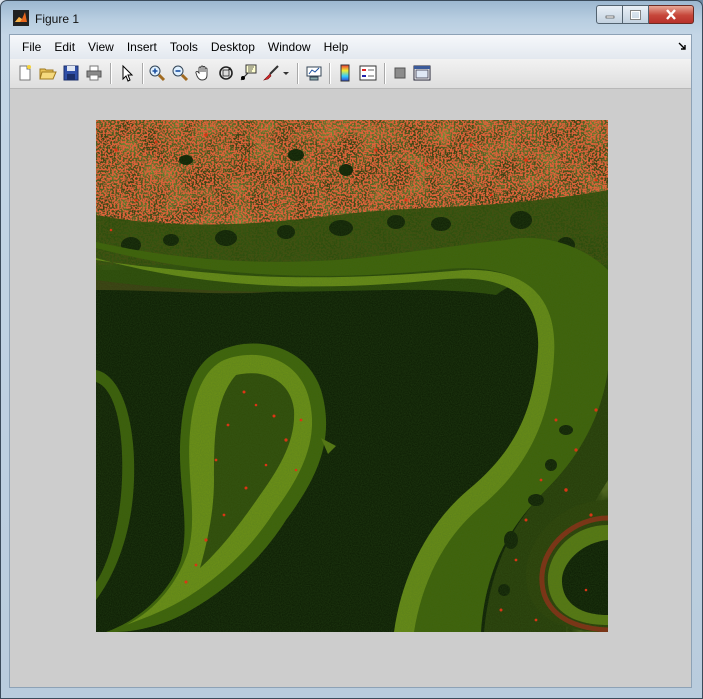 This screenshot has height=699, width=703. What do you see at coordinates (248, 73) in the screenshot?
I see `data-cursor-icon` at bounding box center [248, 73].